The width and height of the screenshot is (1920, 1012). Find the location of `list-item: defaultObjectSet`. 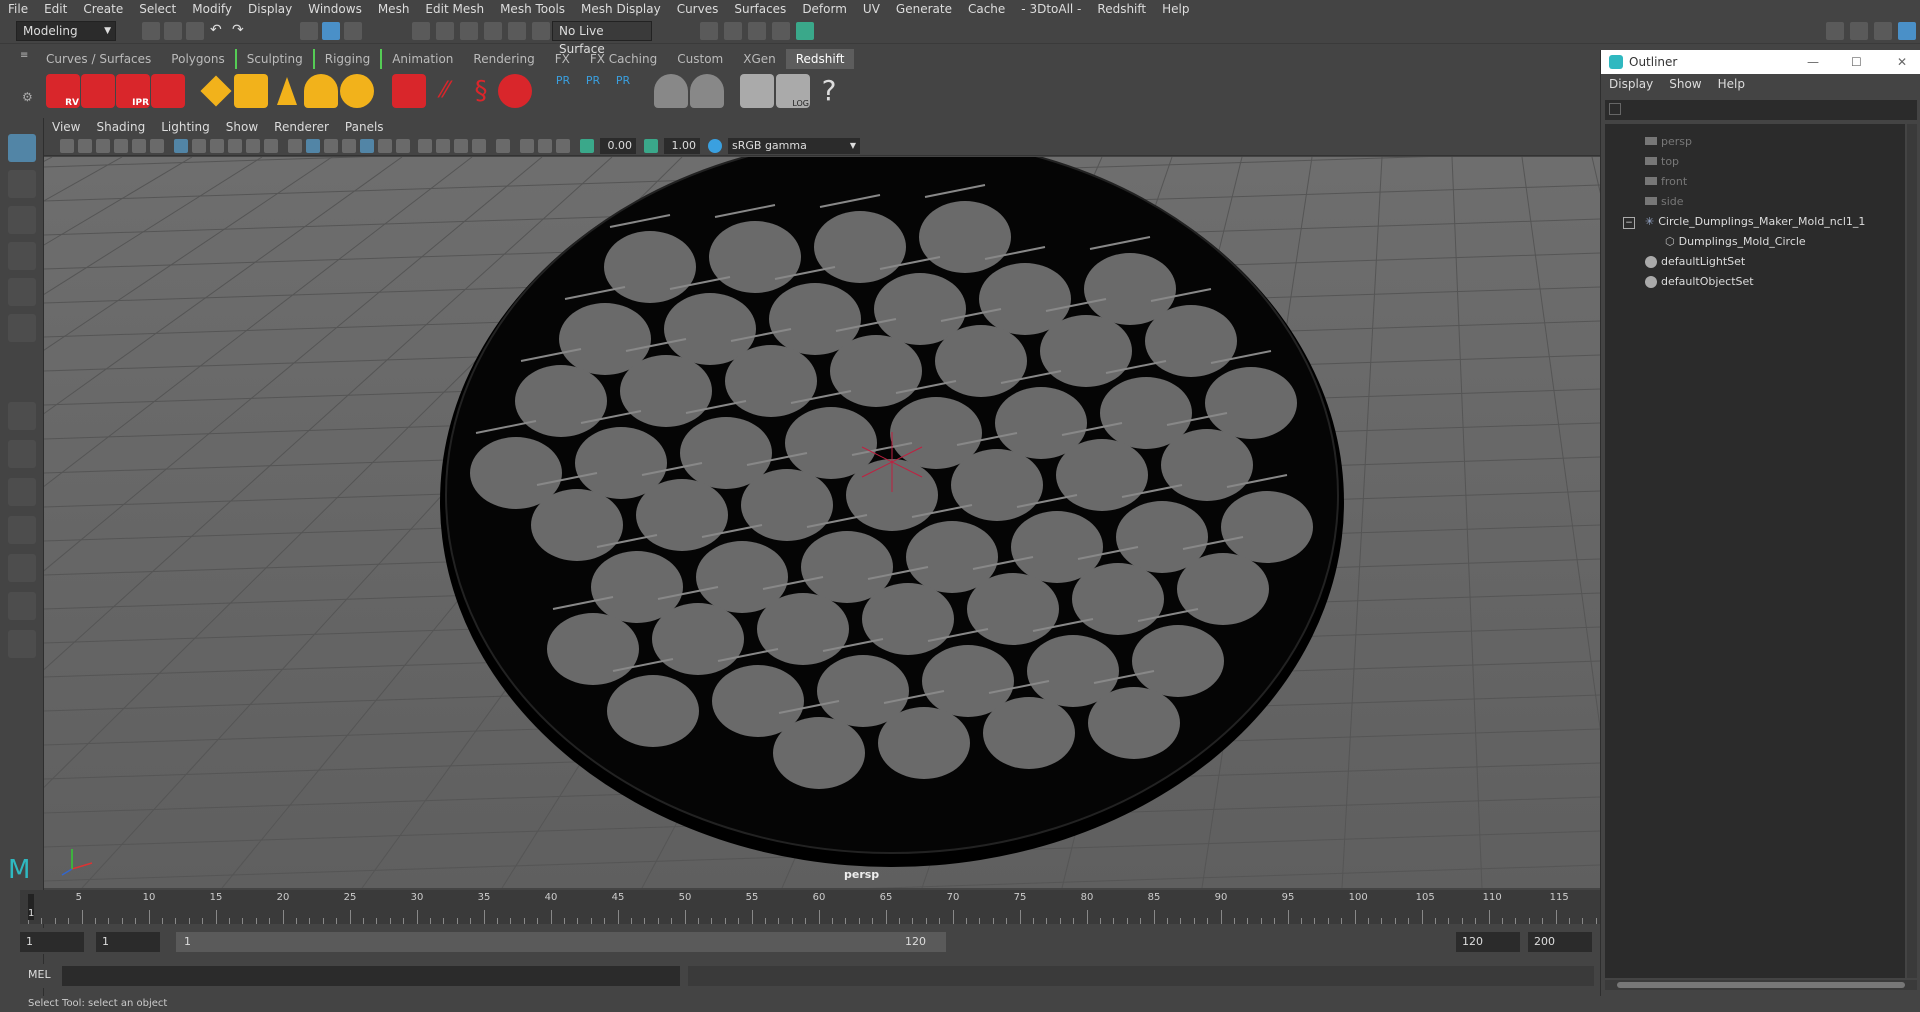

list-item: defaultObjectSet is located at coordinates (1699, 282).